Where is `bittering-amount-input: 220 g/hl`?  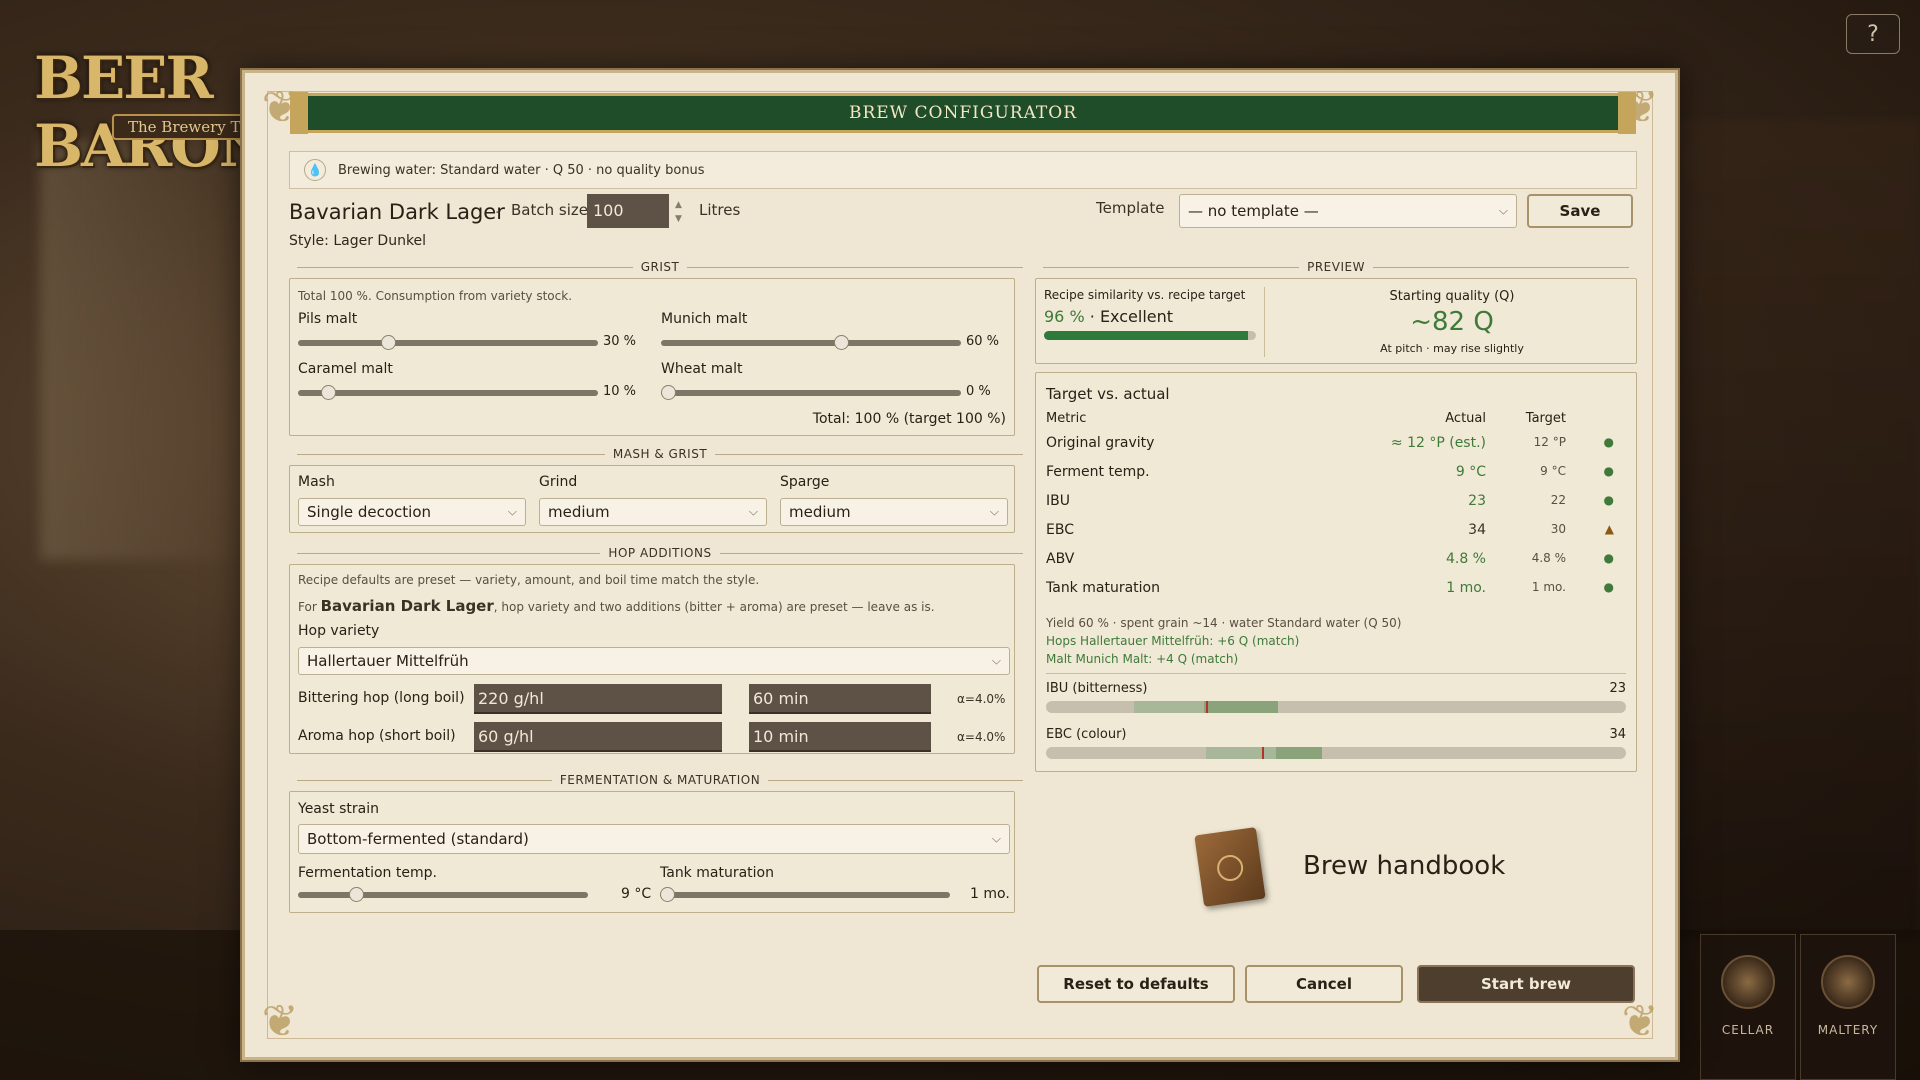 bittering-amount-input: 220 g/hl is located at coordinates (598, 699).